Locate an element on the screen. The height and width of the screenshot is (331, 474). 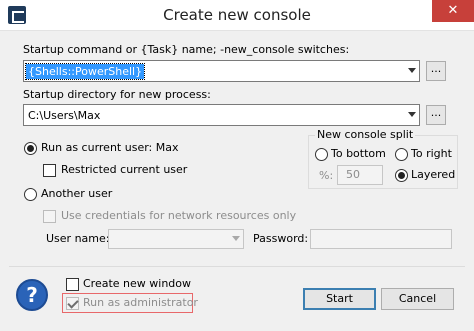
split-percent-label: %: is located at coordinates (326, 175).